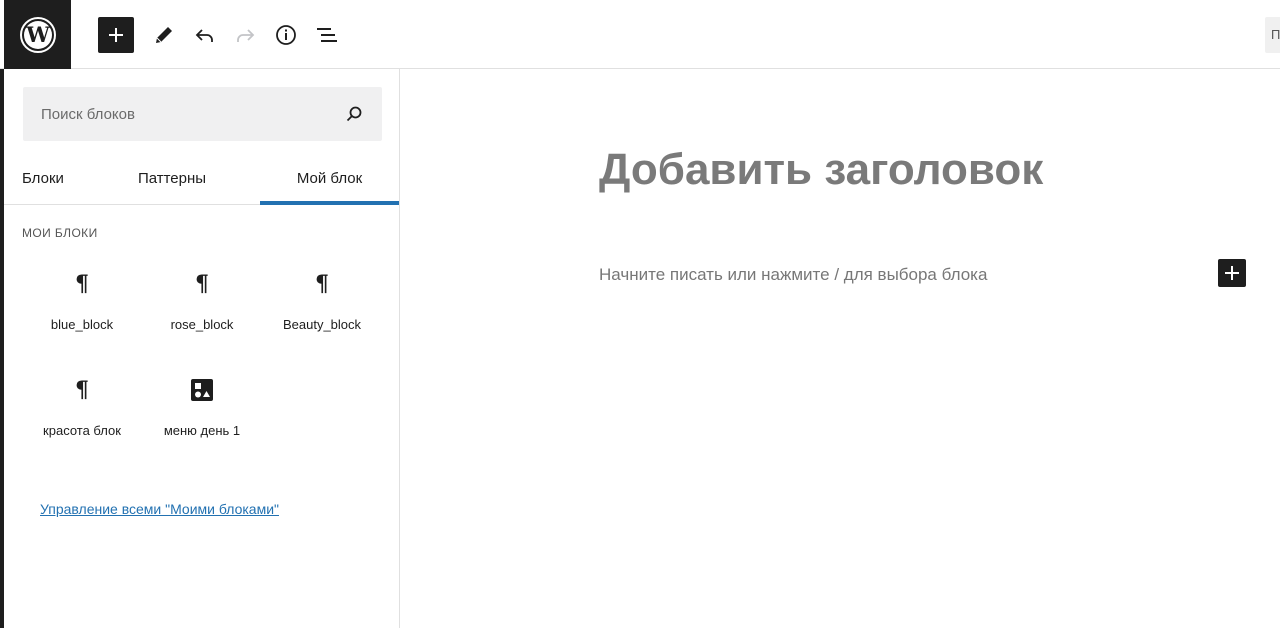 Image resolution: width=1280 pixels, height=628 pixels. I want to click on list-view-button, so click(327, 35).